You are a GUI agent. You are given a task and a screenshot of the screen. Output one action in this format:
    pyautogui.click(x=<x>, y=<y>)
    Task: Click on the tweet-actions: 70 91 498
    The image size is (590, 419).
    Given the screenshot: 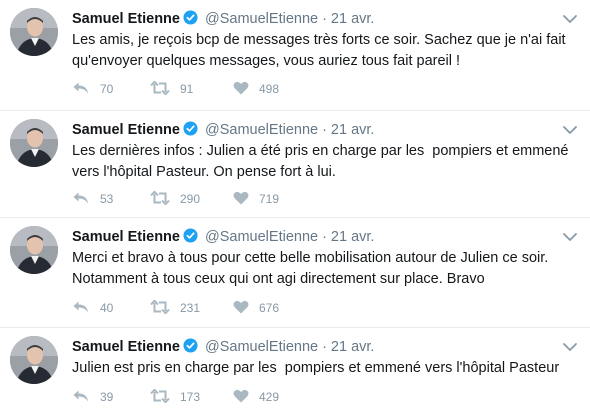 What is the action you would take?
    pyautogui.click(x=192, y=88)
    